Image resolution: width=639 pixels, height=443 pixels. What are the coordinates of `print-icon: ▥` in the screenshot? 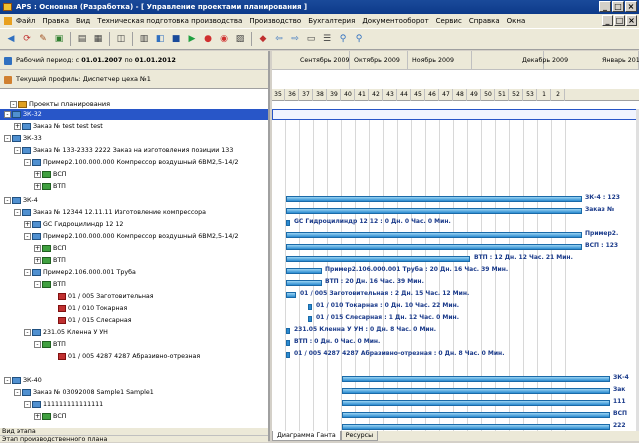 It's located at (144, 39).